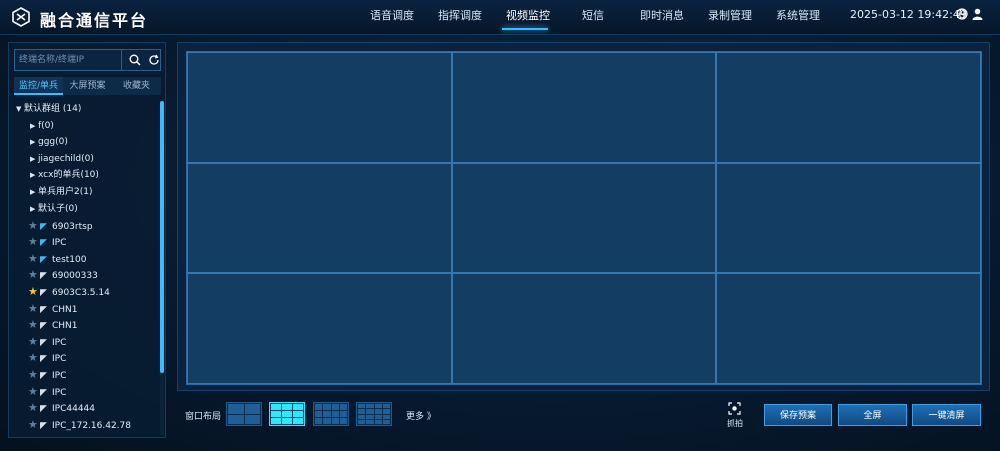 This screenshot has height=451, width=1000. I want to click on search-divider, so click(121, 60).